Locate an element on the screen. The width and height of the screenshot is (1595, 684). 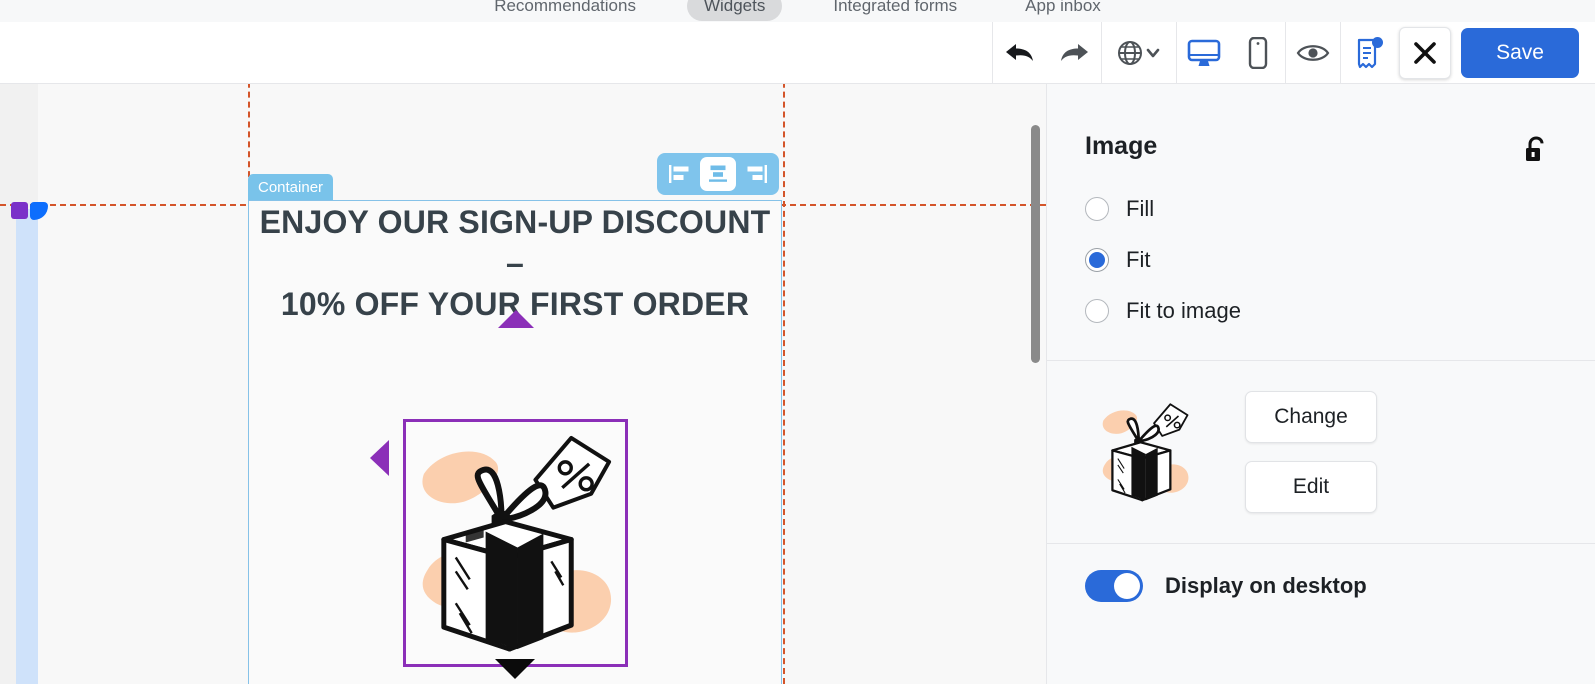
close-x-icon is located at coordinates (1425, 52).